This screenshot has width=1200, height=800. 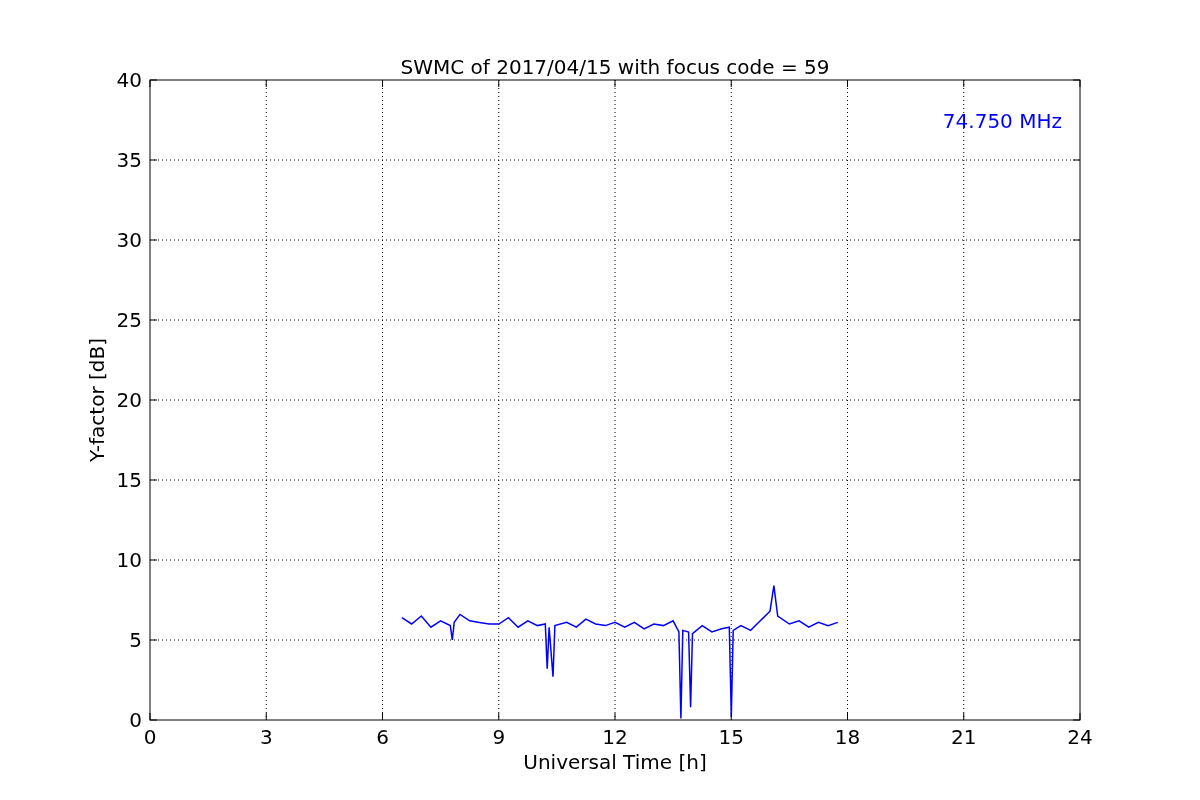 What do you see at coordinates (847, 737) in the screenshot?
I see `x-tick-label: 18` at bounding box center [847, 737].